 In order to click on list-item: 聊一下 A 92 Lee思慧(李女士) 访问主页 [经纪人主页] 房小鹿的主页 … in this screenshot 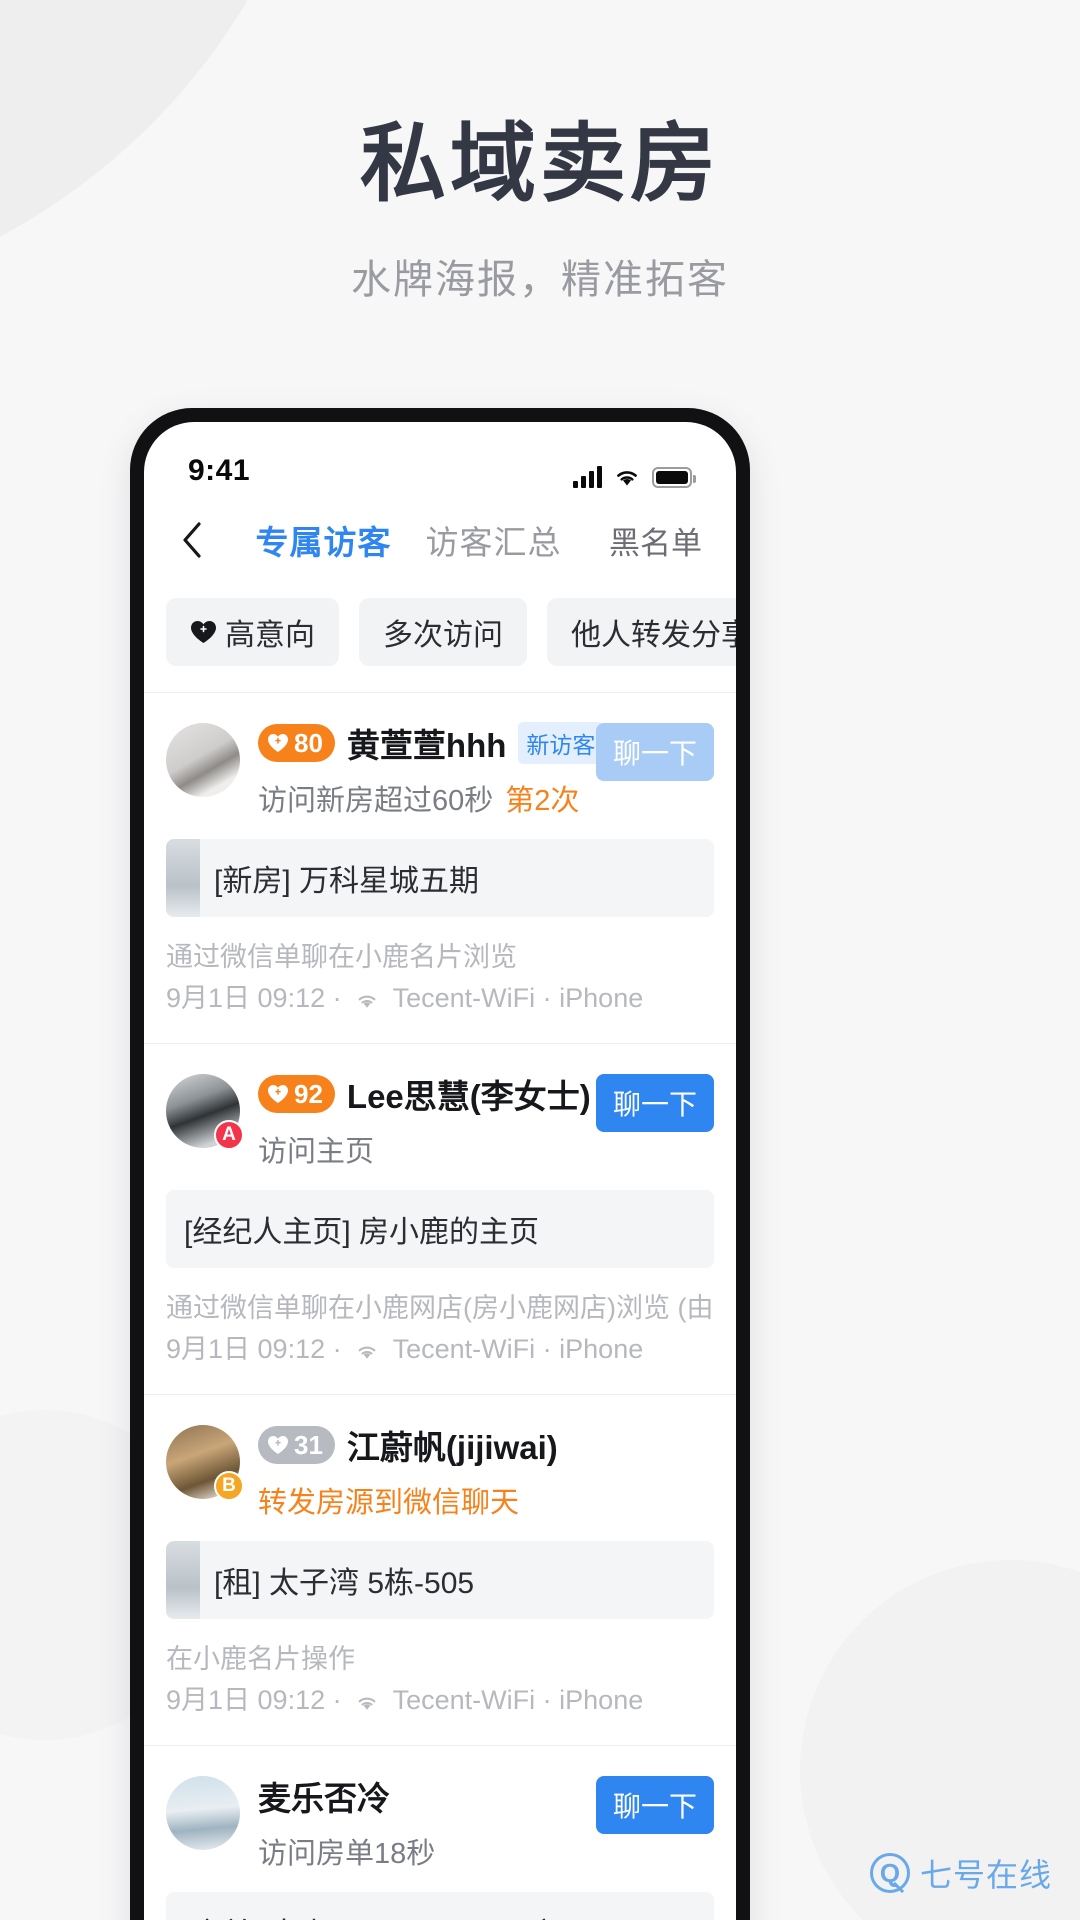, I will do `click(440, 1218)`.